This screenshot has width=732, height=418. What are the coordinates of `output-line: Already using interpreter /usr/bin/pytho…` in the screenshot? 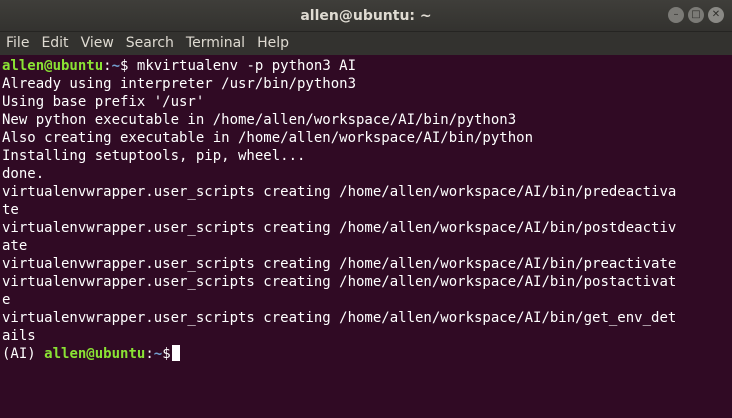 It's located at (179, 84).